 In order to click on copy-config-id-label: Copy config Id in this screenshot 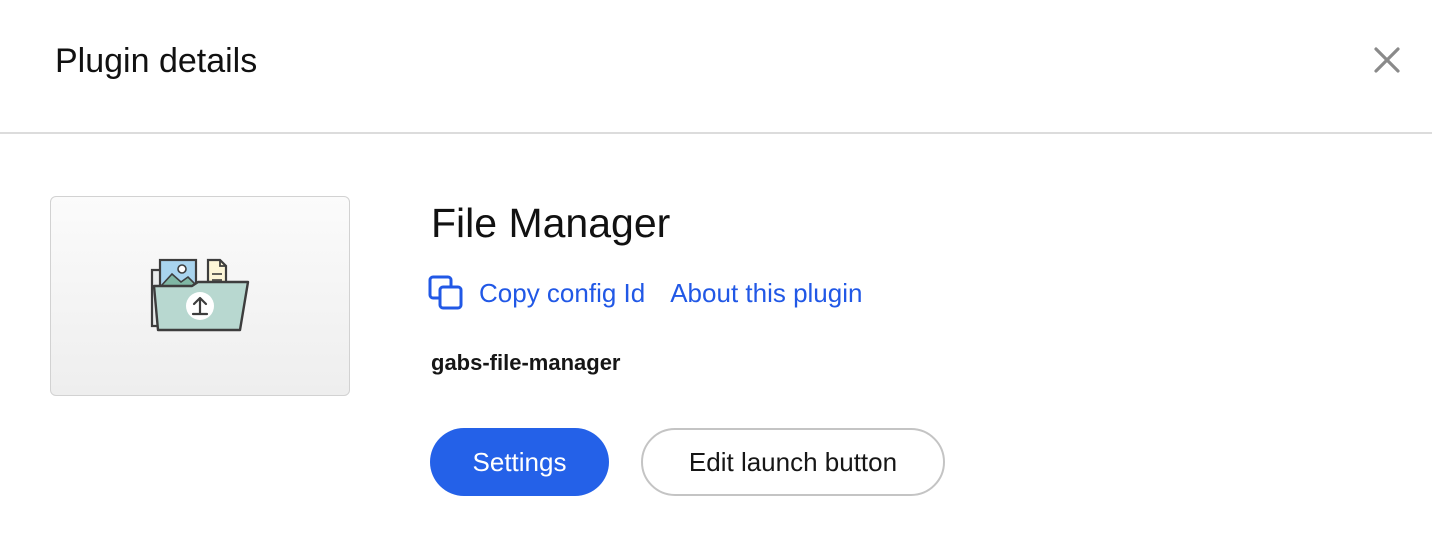, I will do `click(562, 293)`.